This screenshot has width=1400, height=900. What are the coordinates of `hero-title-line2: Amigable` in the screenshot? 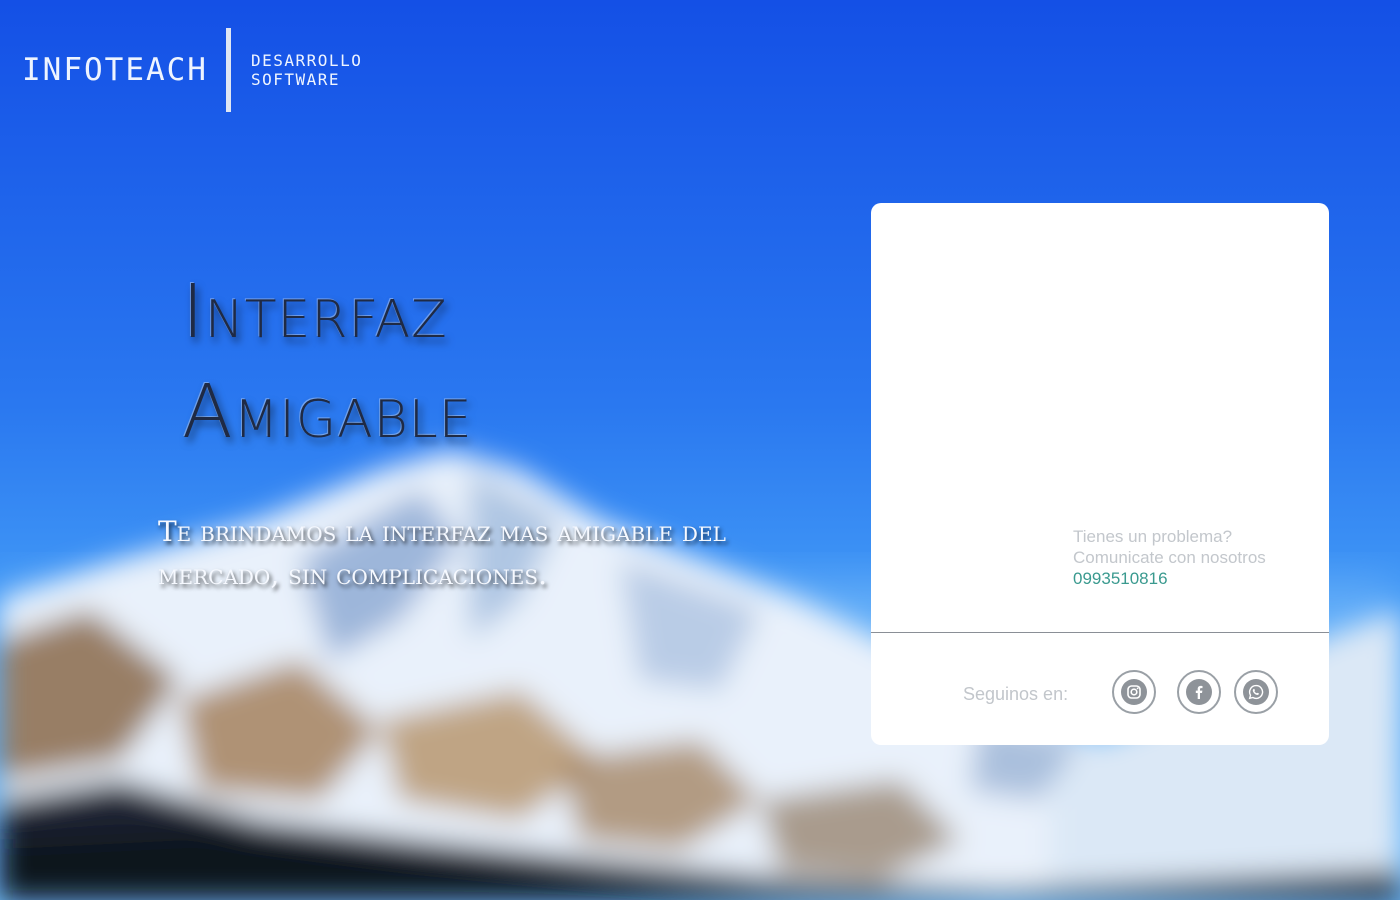 It's located at (327, 412).